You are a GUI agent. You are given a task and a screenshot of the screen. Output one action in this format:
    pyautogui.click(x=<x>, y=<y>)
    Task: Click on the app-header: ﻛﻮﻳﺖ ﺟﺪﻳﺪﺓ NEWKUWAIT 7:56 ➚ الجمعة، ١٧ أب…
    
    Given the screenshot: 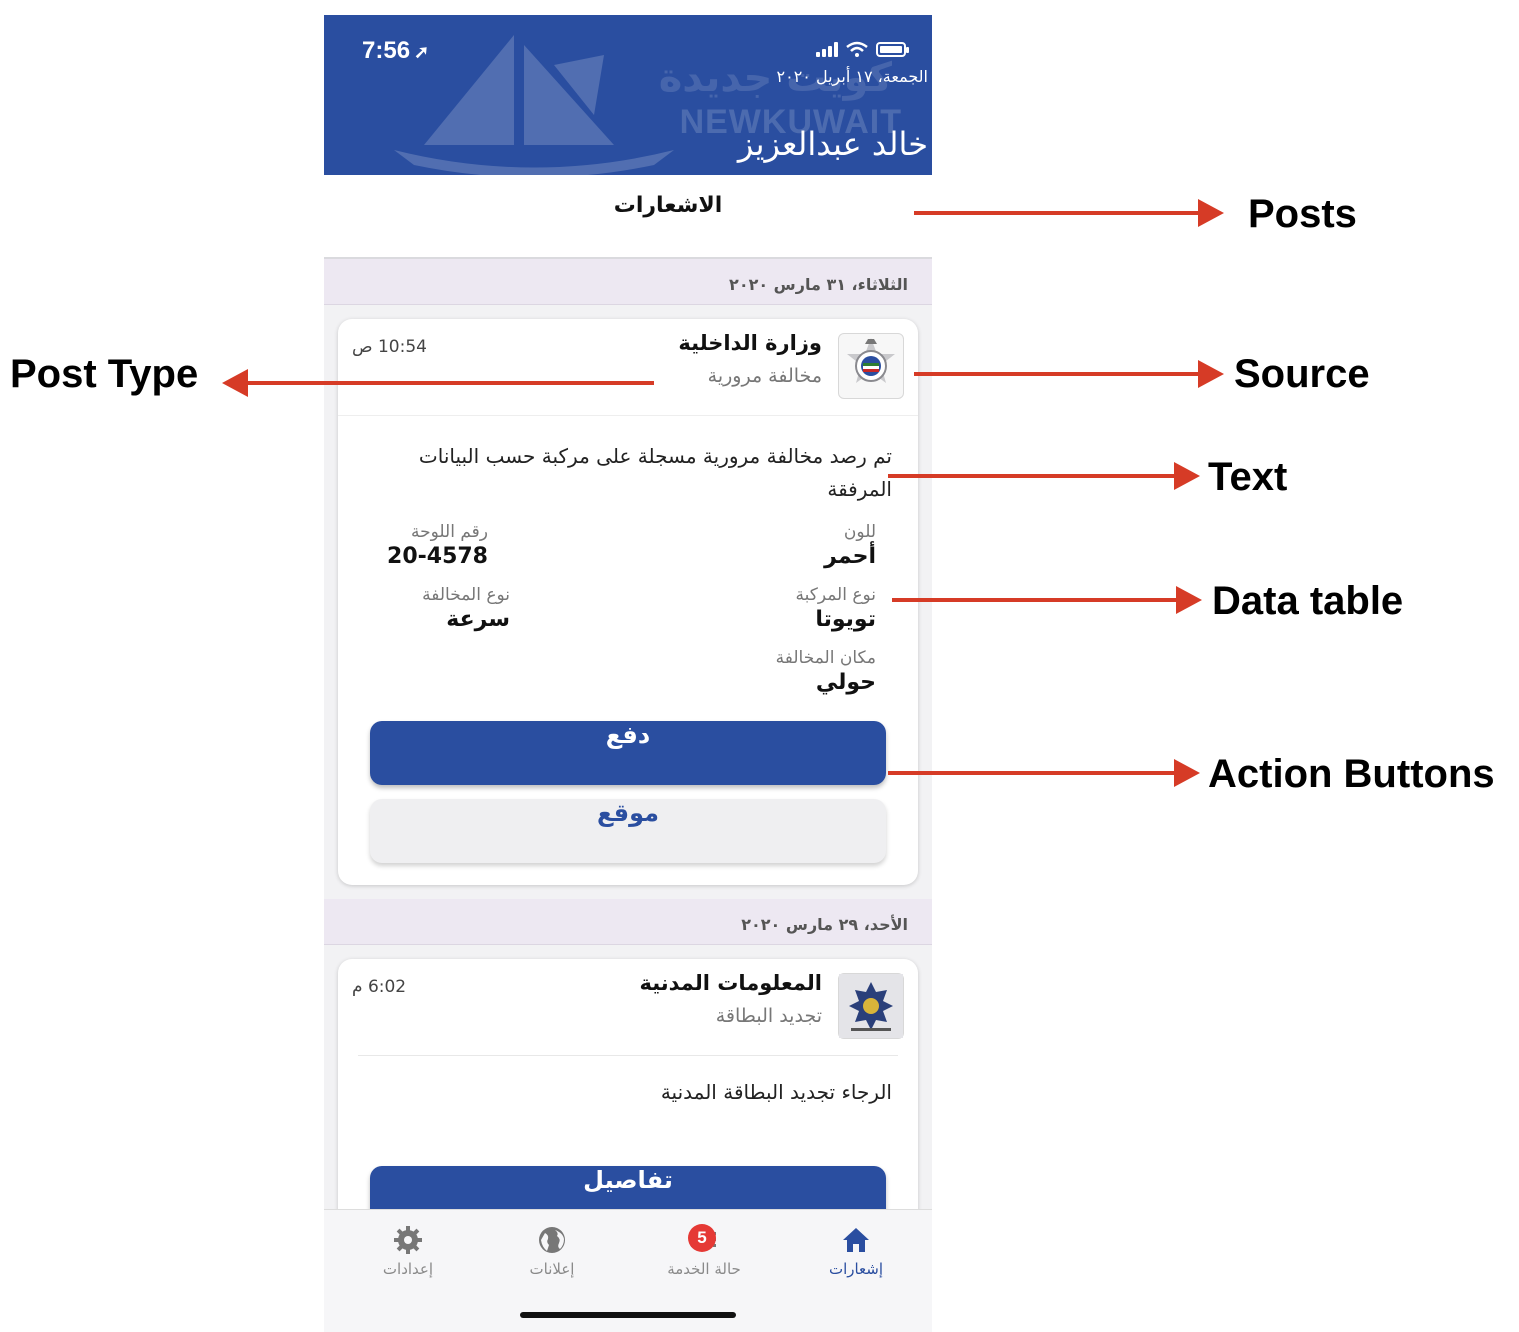 What is the action you would take?
    pyautogui.click(x=628, y=95)
    